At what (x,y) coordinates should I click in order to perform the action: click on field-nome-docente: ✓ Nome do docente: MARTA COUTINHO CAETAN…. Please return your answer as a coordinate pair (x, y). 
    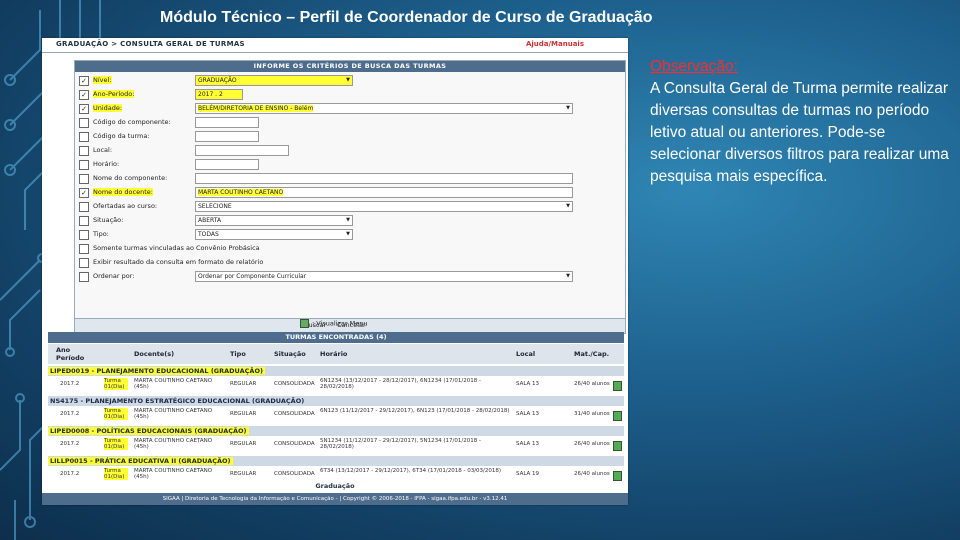
    Looking at the image, I should click on (350, 193).